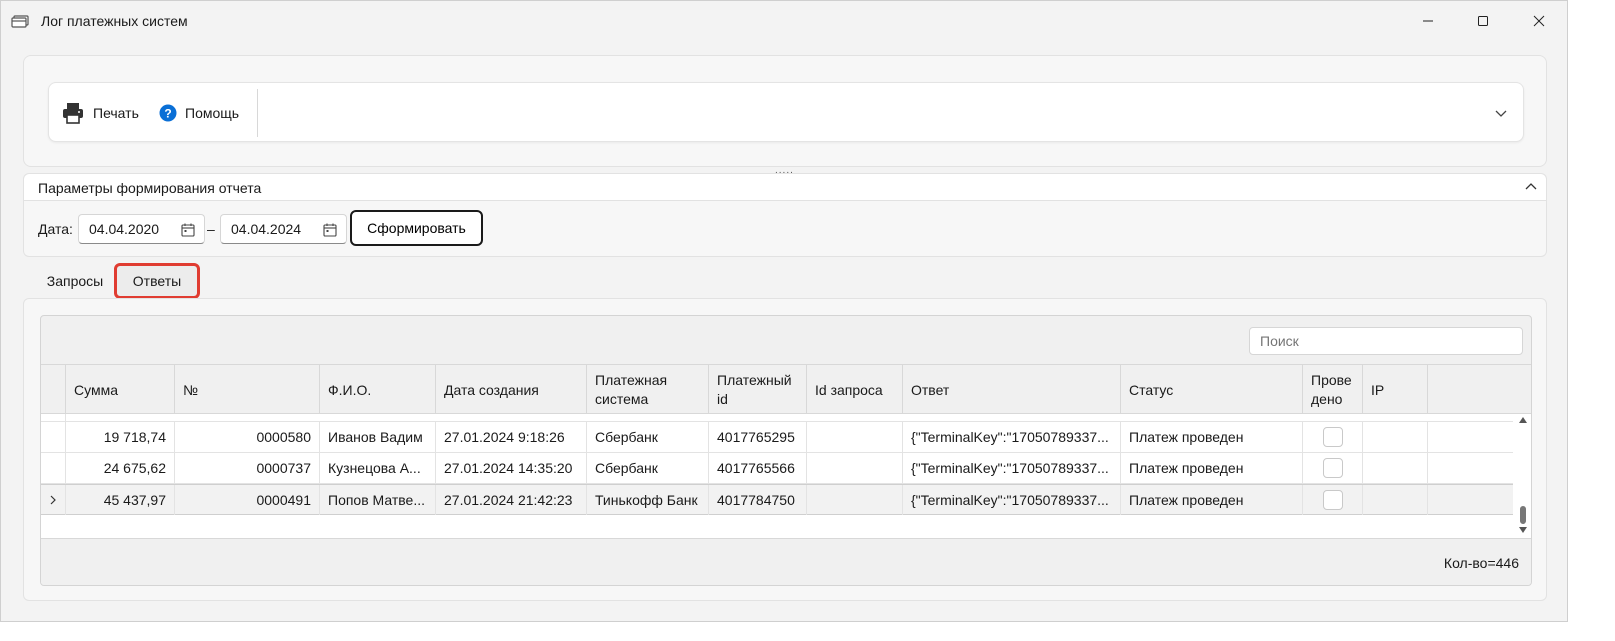 The image size is (1615, 641). What do you see at coordinates (246, 468) in the screenshot?
I see `cell-number: 0000737` at bounding box center [246, 468].